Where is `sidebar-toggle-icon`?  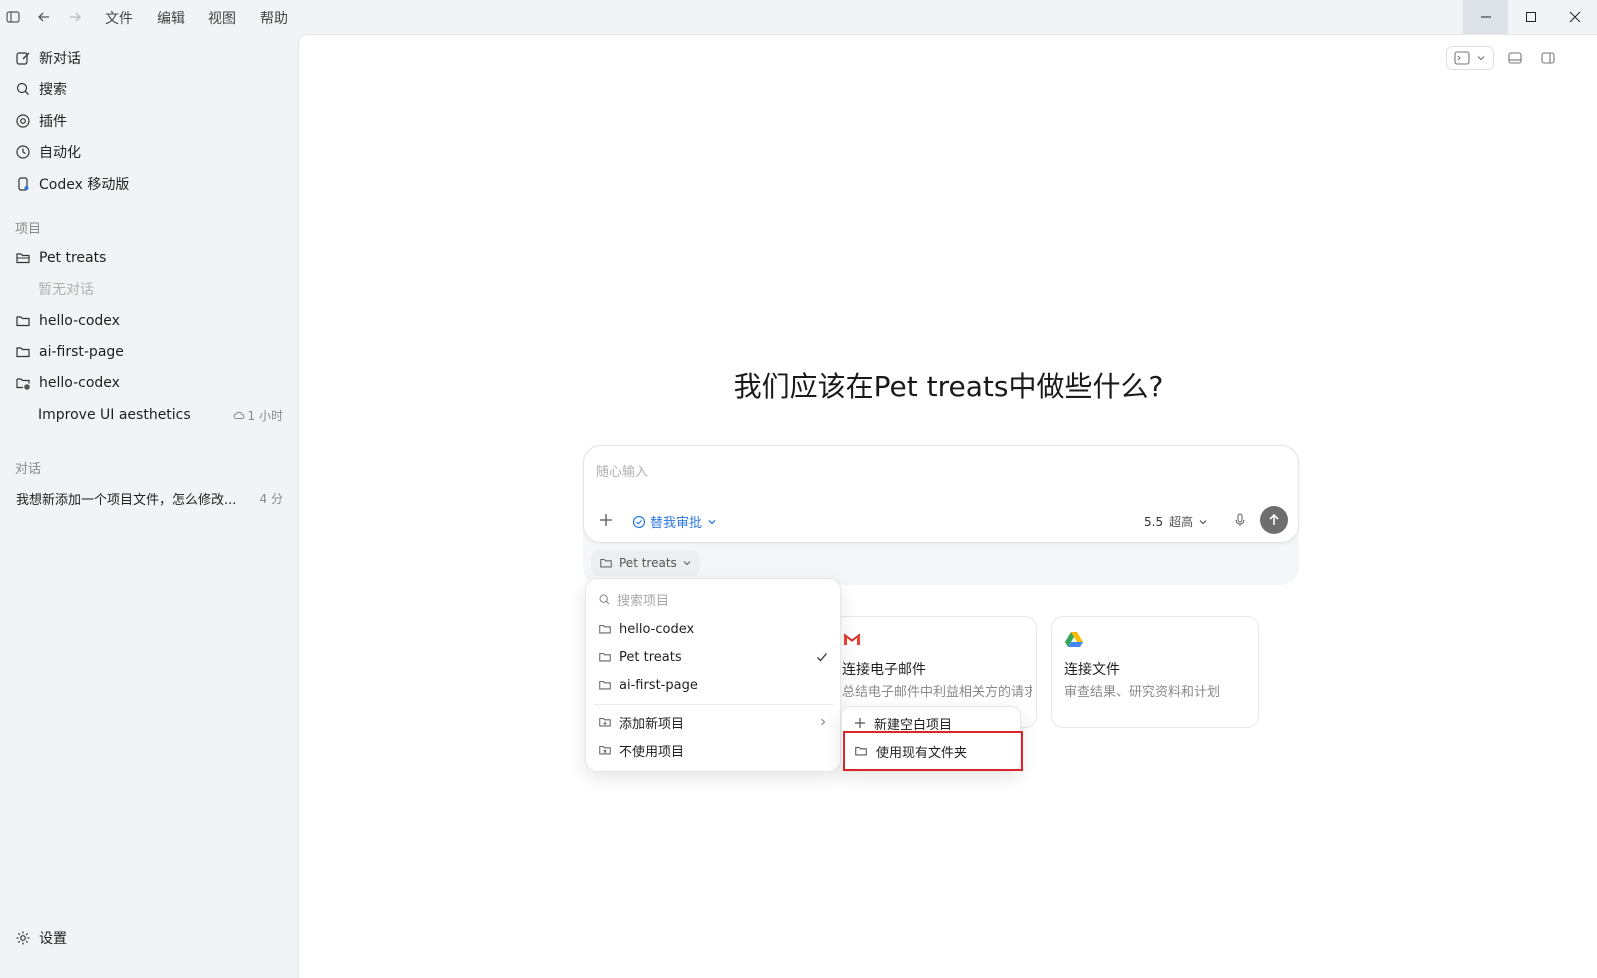
sidebar-toggle-icon is located at coordinates (13, 17).